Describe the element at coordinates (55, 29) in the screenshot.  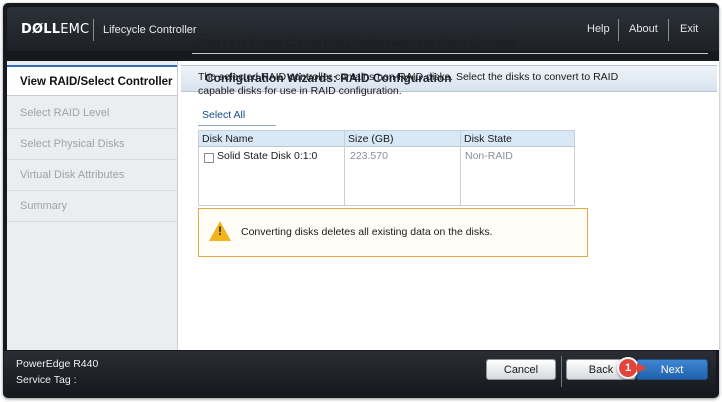
I see `dell-emc-logo: DØLLEMC` at that location.